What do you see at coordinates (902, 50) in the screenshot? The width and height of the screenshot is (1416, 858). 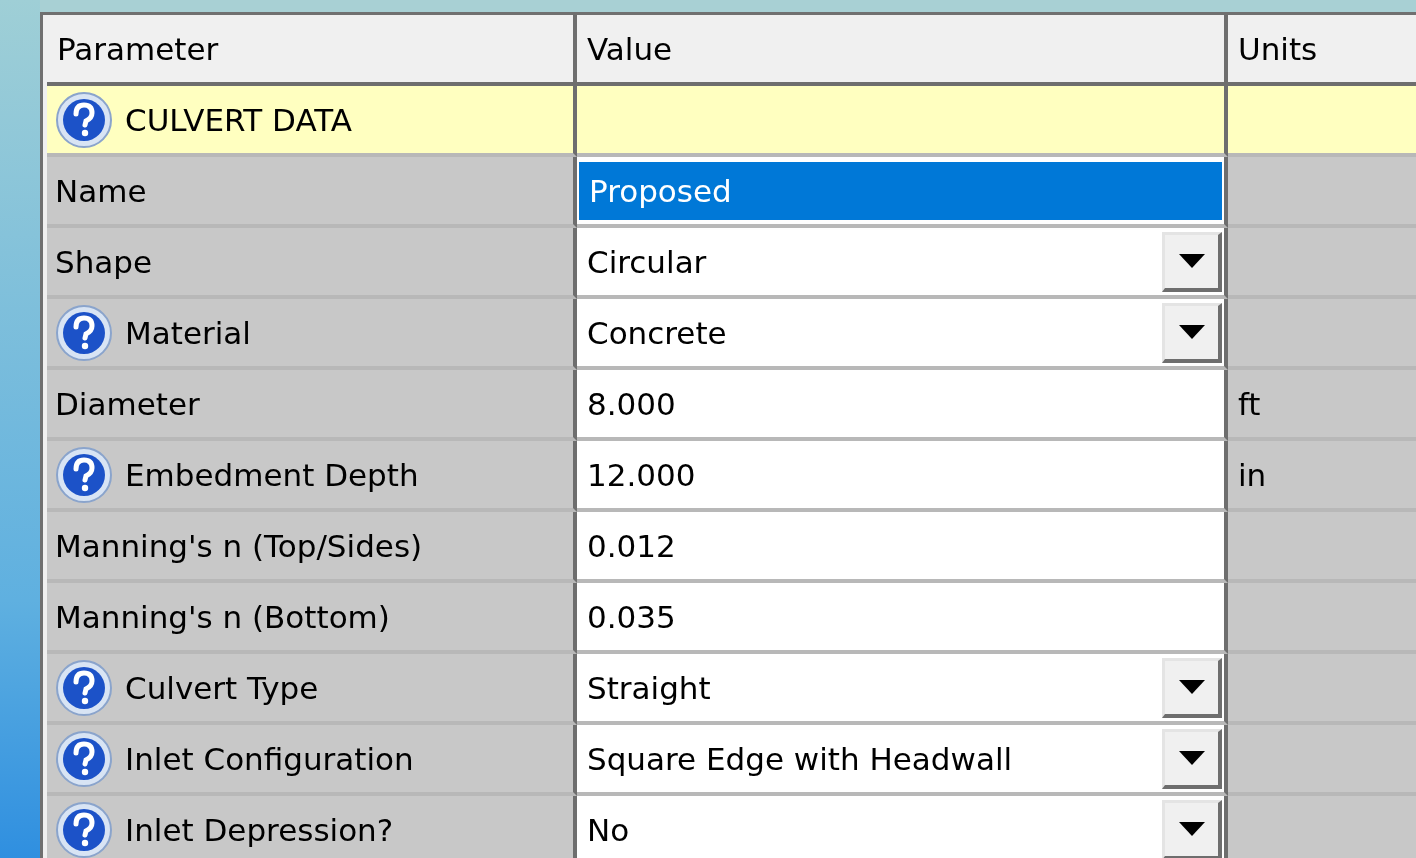 I see `column-header: Value` at bounding box center [902, 50].